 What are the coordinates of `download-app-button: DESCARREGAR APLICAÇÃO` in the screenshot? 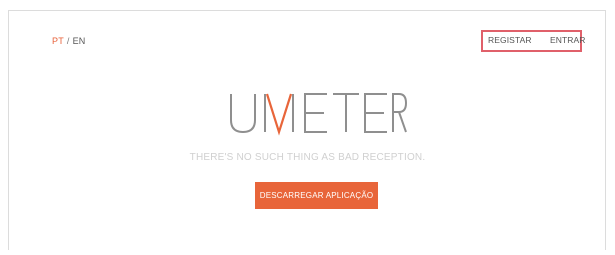 It's located at (316, 195).